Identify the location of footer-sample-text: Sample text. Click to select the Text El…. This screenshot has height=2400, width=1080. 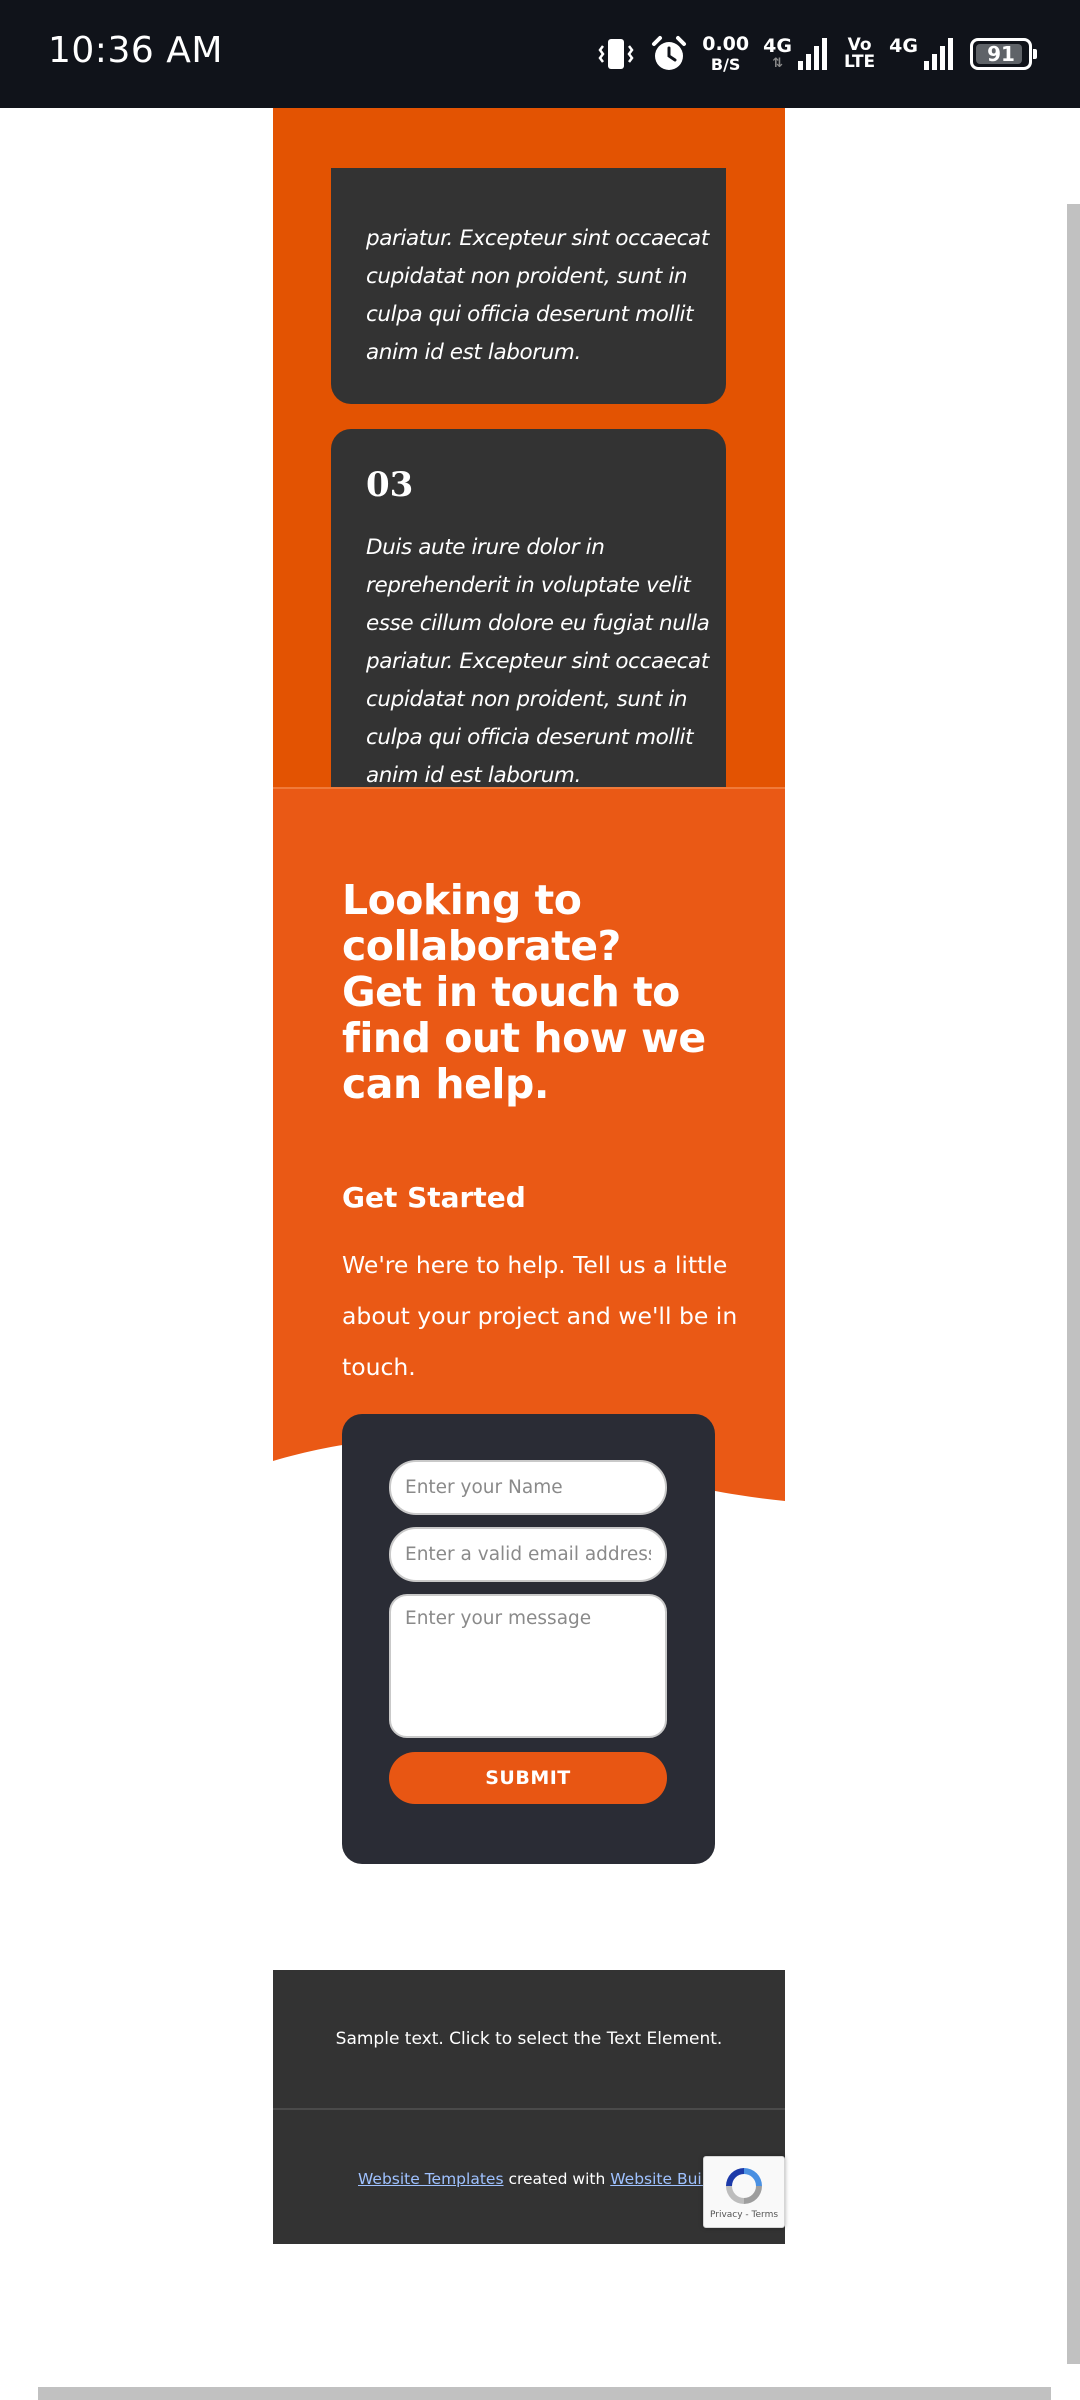
(529, 2039).